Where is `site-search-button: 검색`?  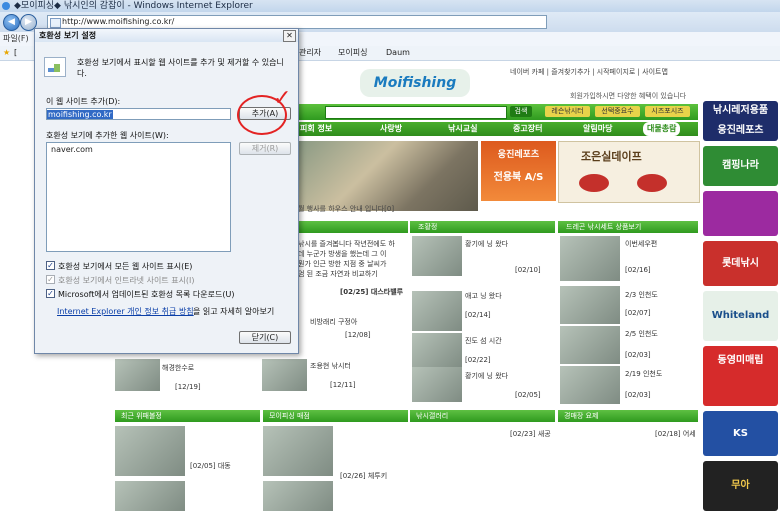
site-search-button: 검색 is located at coordinates (521, 111).